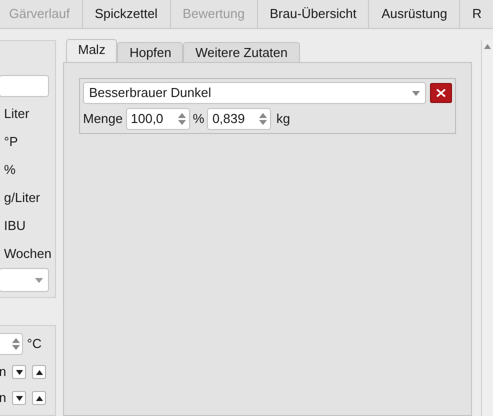 The image size is (493, 416). Describe the element at coordinates (16, 114) in the screenshot. I see `unit-label: Liter` at that location.